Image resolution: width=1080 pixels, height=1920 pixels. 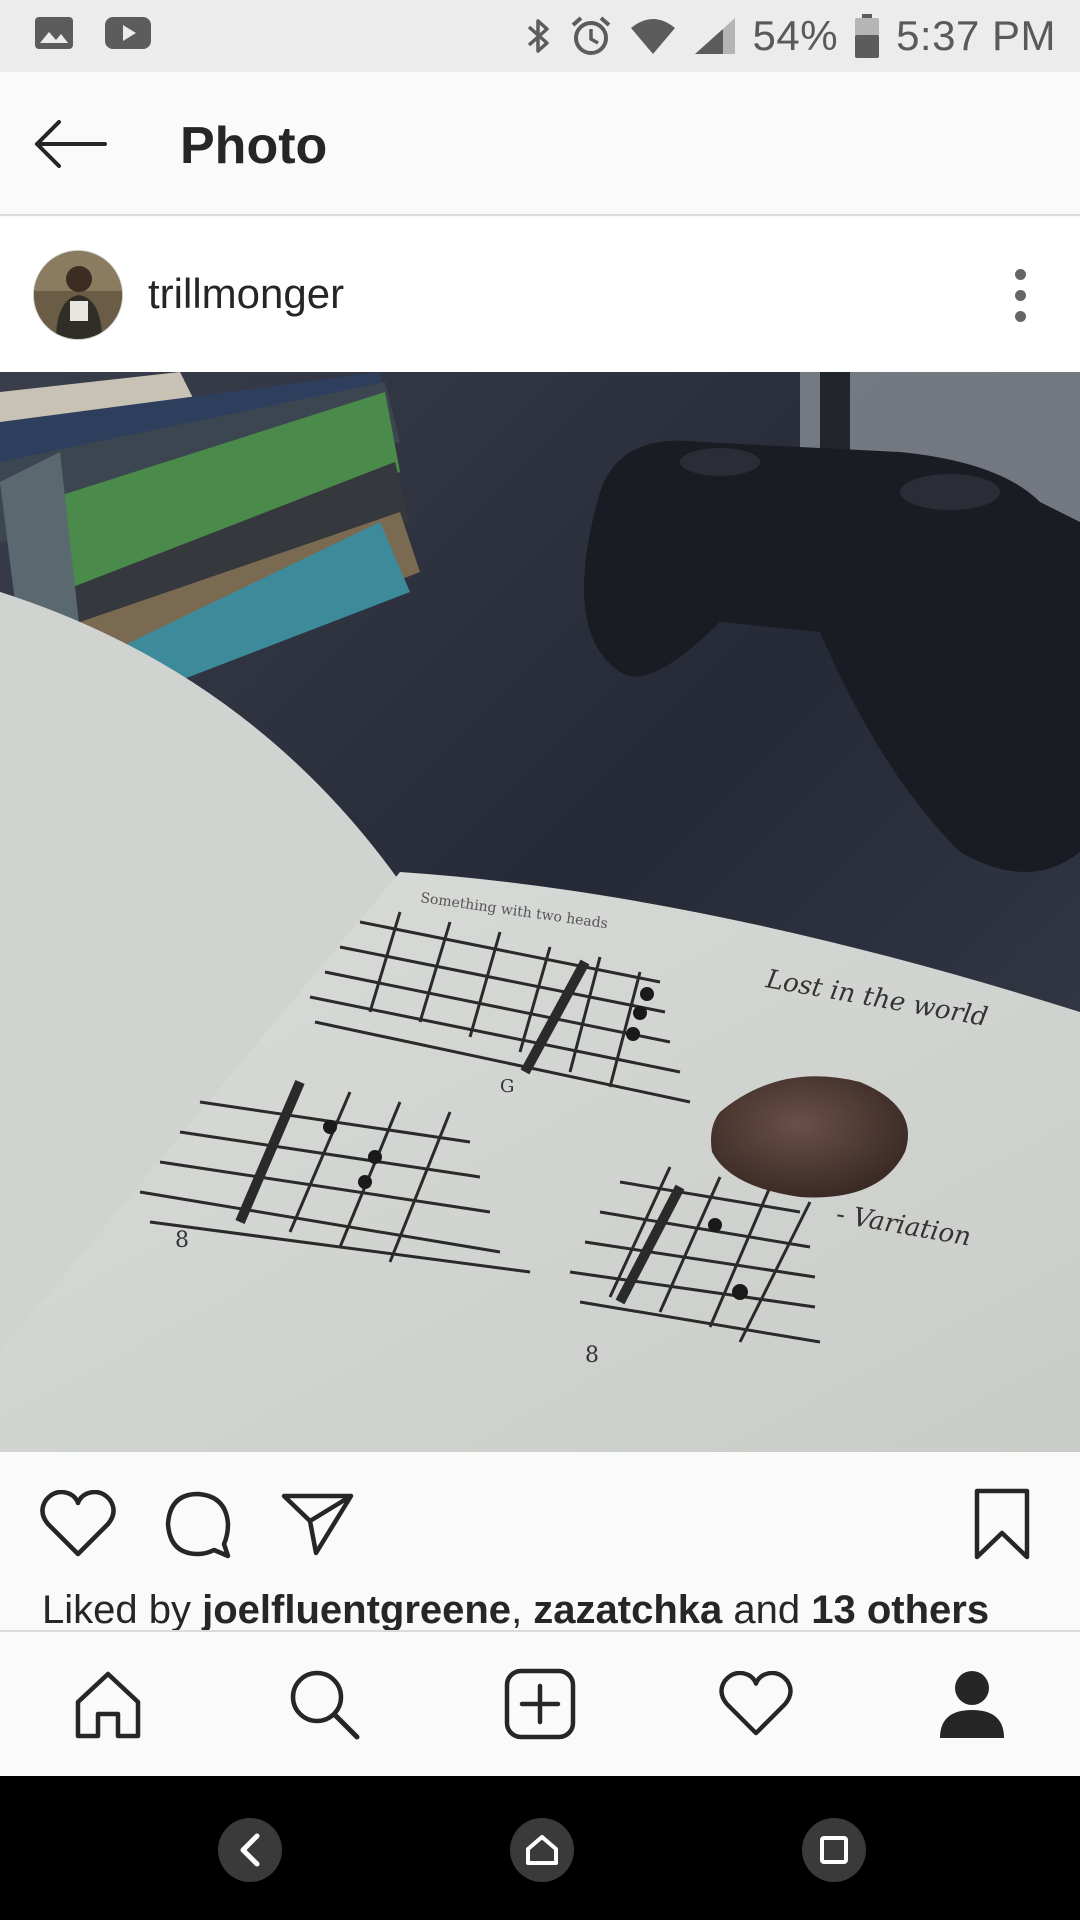 I want to click on nav-home, so click(x=108, y=1704).